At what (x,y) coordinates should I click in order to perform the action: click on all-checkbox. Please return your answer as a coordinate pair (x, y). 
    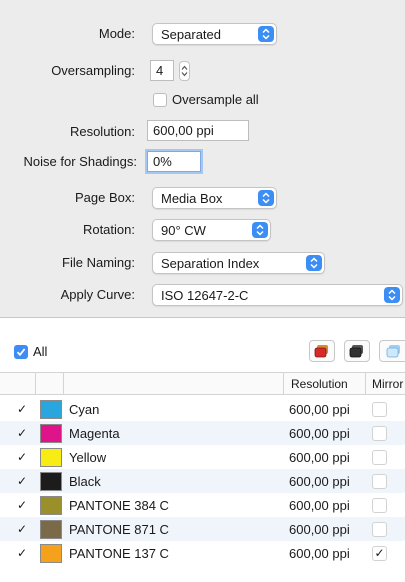
    Looking at the image, I should click on (21, 352).